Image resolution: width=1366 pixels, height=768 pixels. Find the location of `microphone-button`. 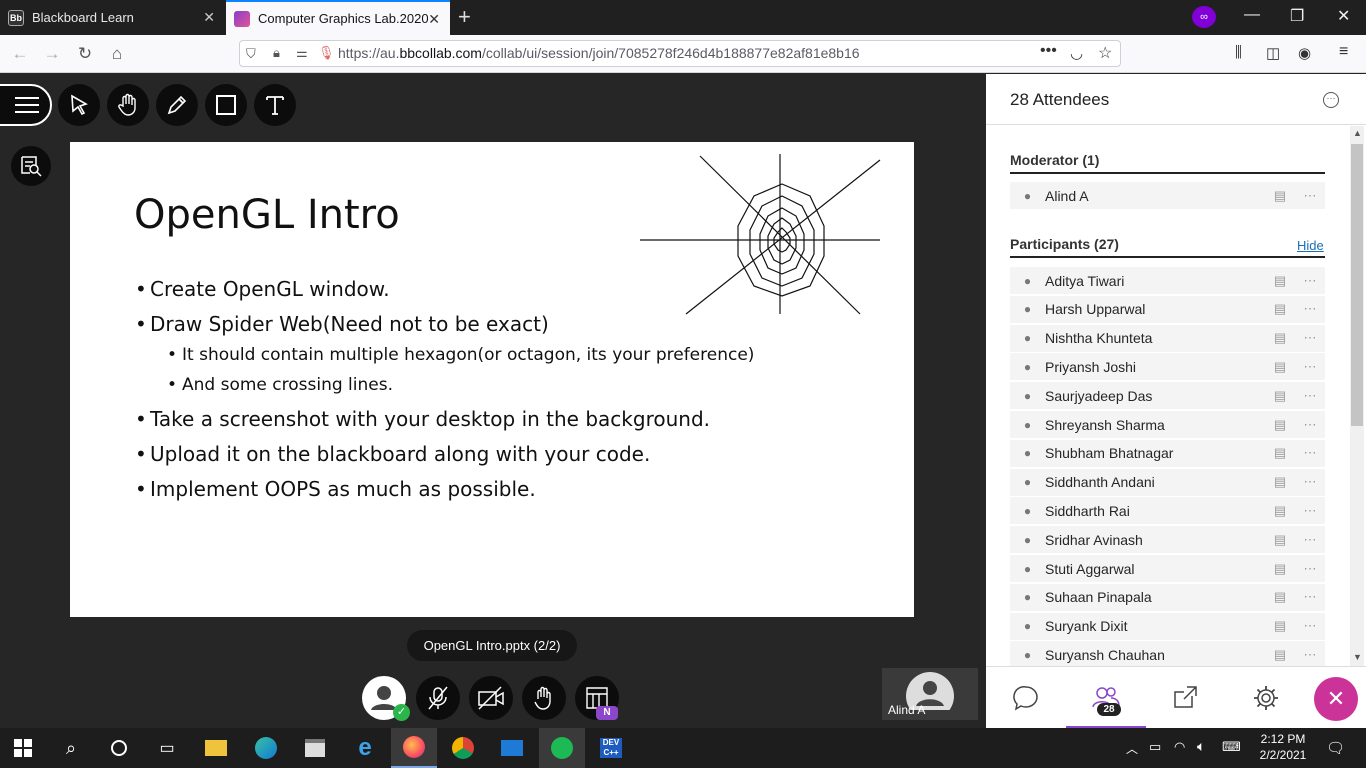

microphone-button is located at coordinates (438, 698).